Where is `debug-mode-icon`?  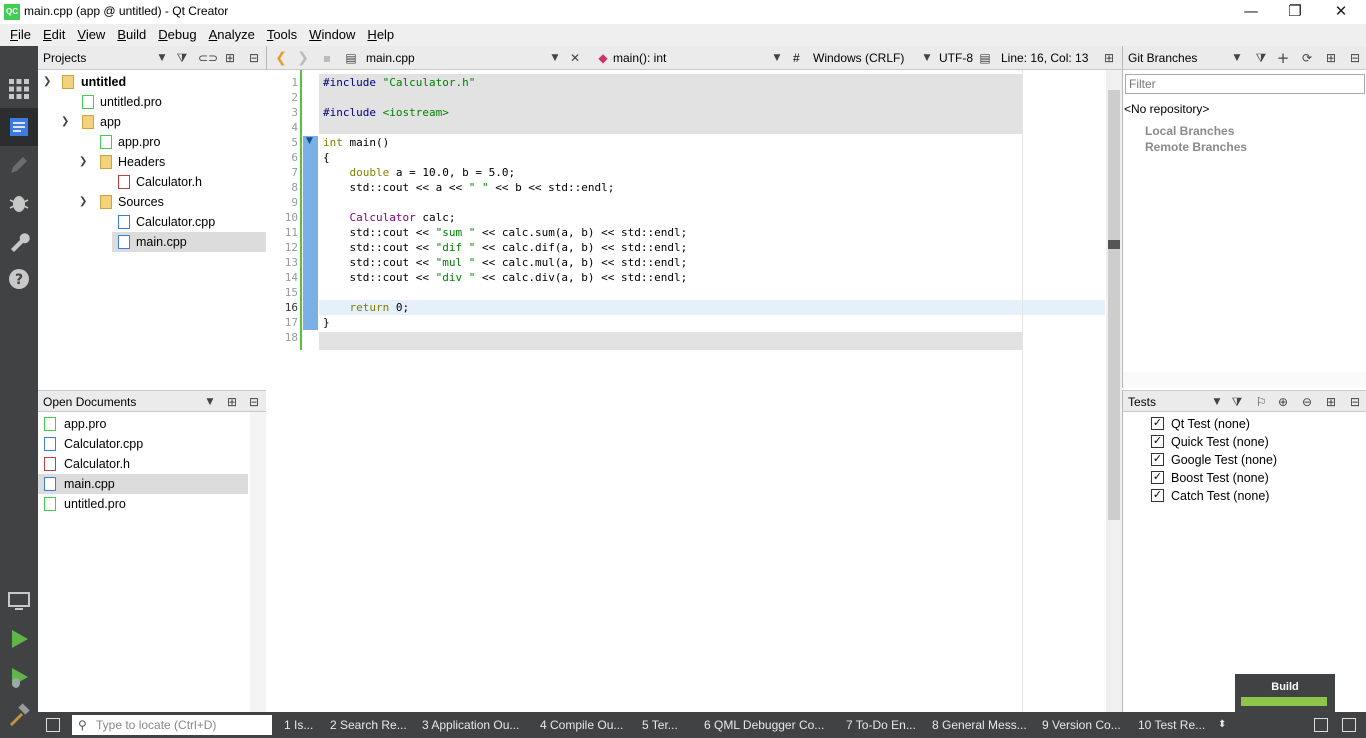 debug-mode-icon is located at coordinates (19, 203).